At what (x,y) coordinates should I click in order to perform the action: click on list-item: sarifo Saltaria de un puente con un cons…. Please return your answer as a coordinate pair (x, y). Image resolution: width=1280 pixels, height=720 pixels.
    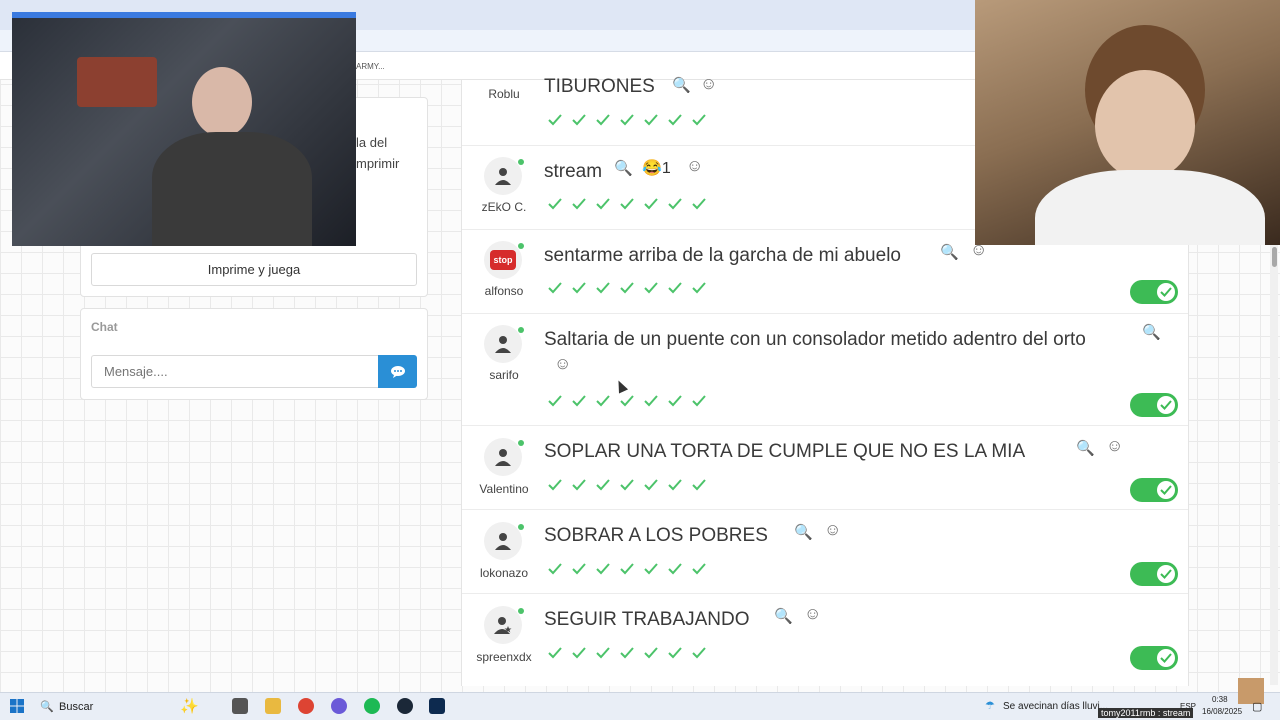
    Looking at the image, I should click on (825, 370).